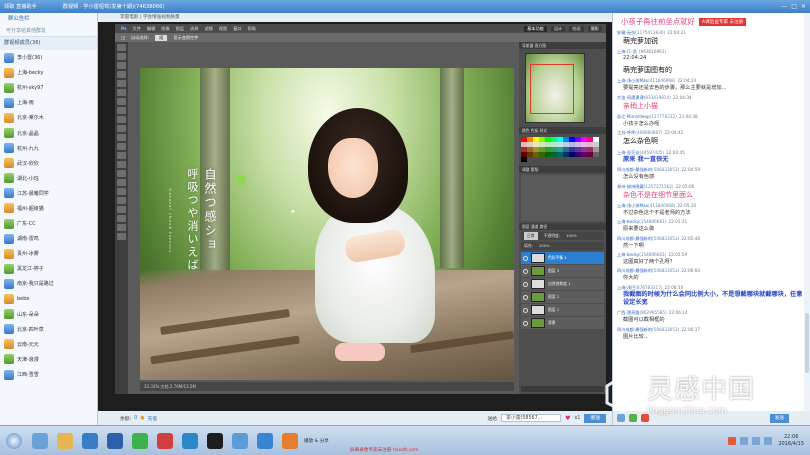 Image resolution: width=810 pixels, height=455 pixels. Describe the element at coordinates (50, 359) in the screenshot. I see `member-item: 天津-浪漫` at that location.